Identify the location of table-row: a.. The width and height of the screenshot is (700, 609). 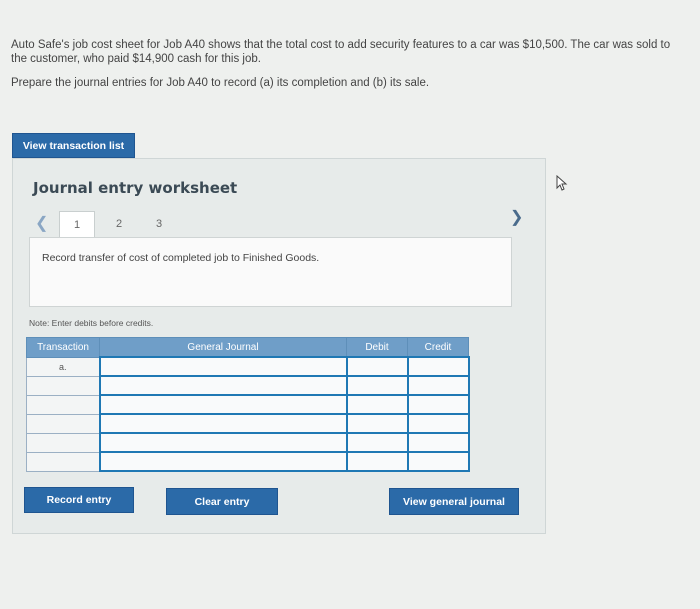
(248, 366).